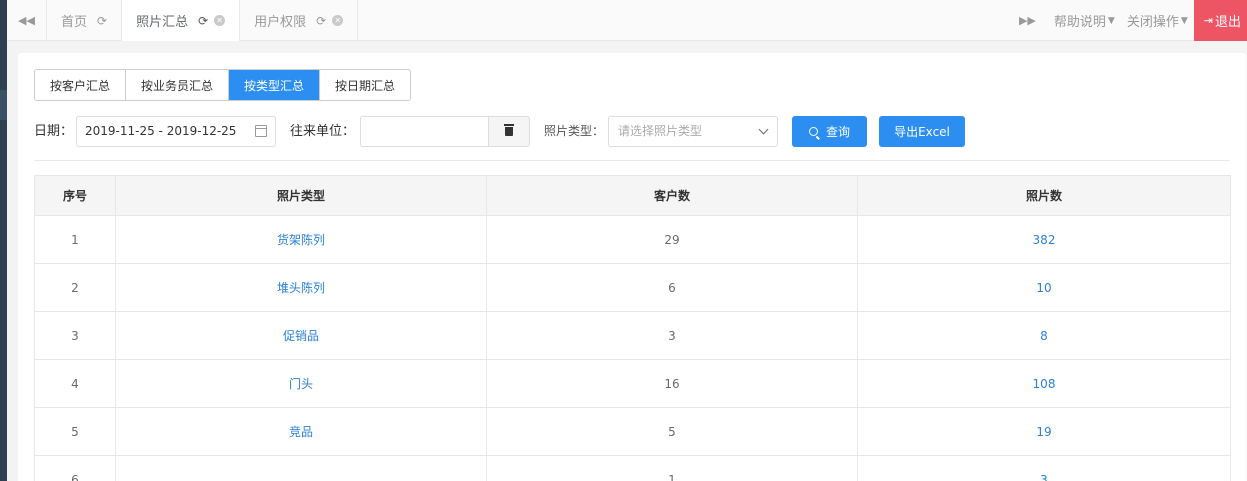  What do you see at coordinates (261, 131) in the screenshot?
I see `calendar-icon` at bounding box center [261, 131].